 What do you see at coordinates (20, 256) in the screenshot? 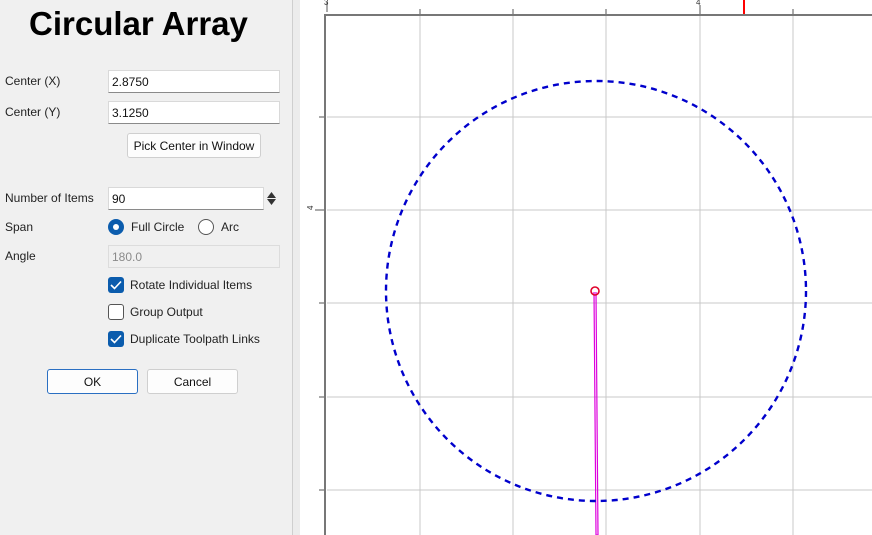
I see `angle-label: Angle` at bounding box center [20, 256].